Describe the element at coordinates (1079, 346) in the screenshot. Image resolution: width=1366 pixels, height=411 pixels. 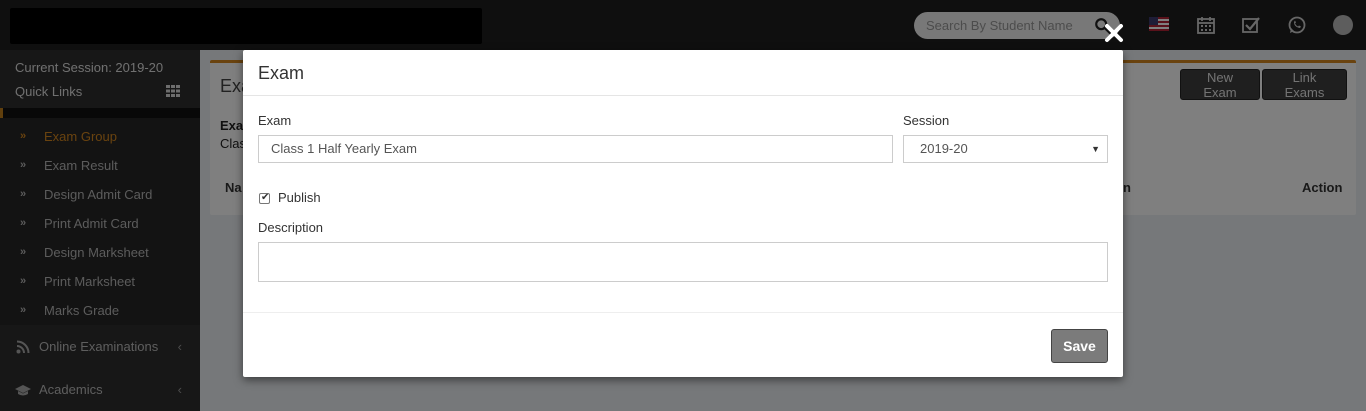
I see `save-button: Save` at that location.